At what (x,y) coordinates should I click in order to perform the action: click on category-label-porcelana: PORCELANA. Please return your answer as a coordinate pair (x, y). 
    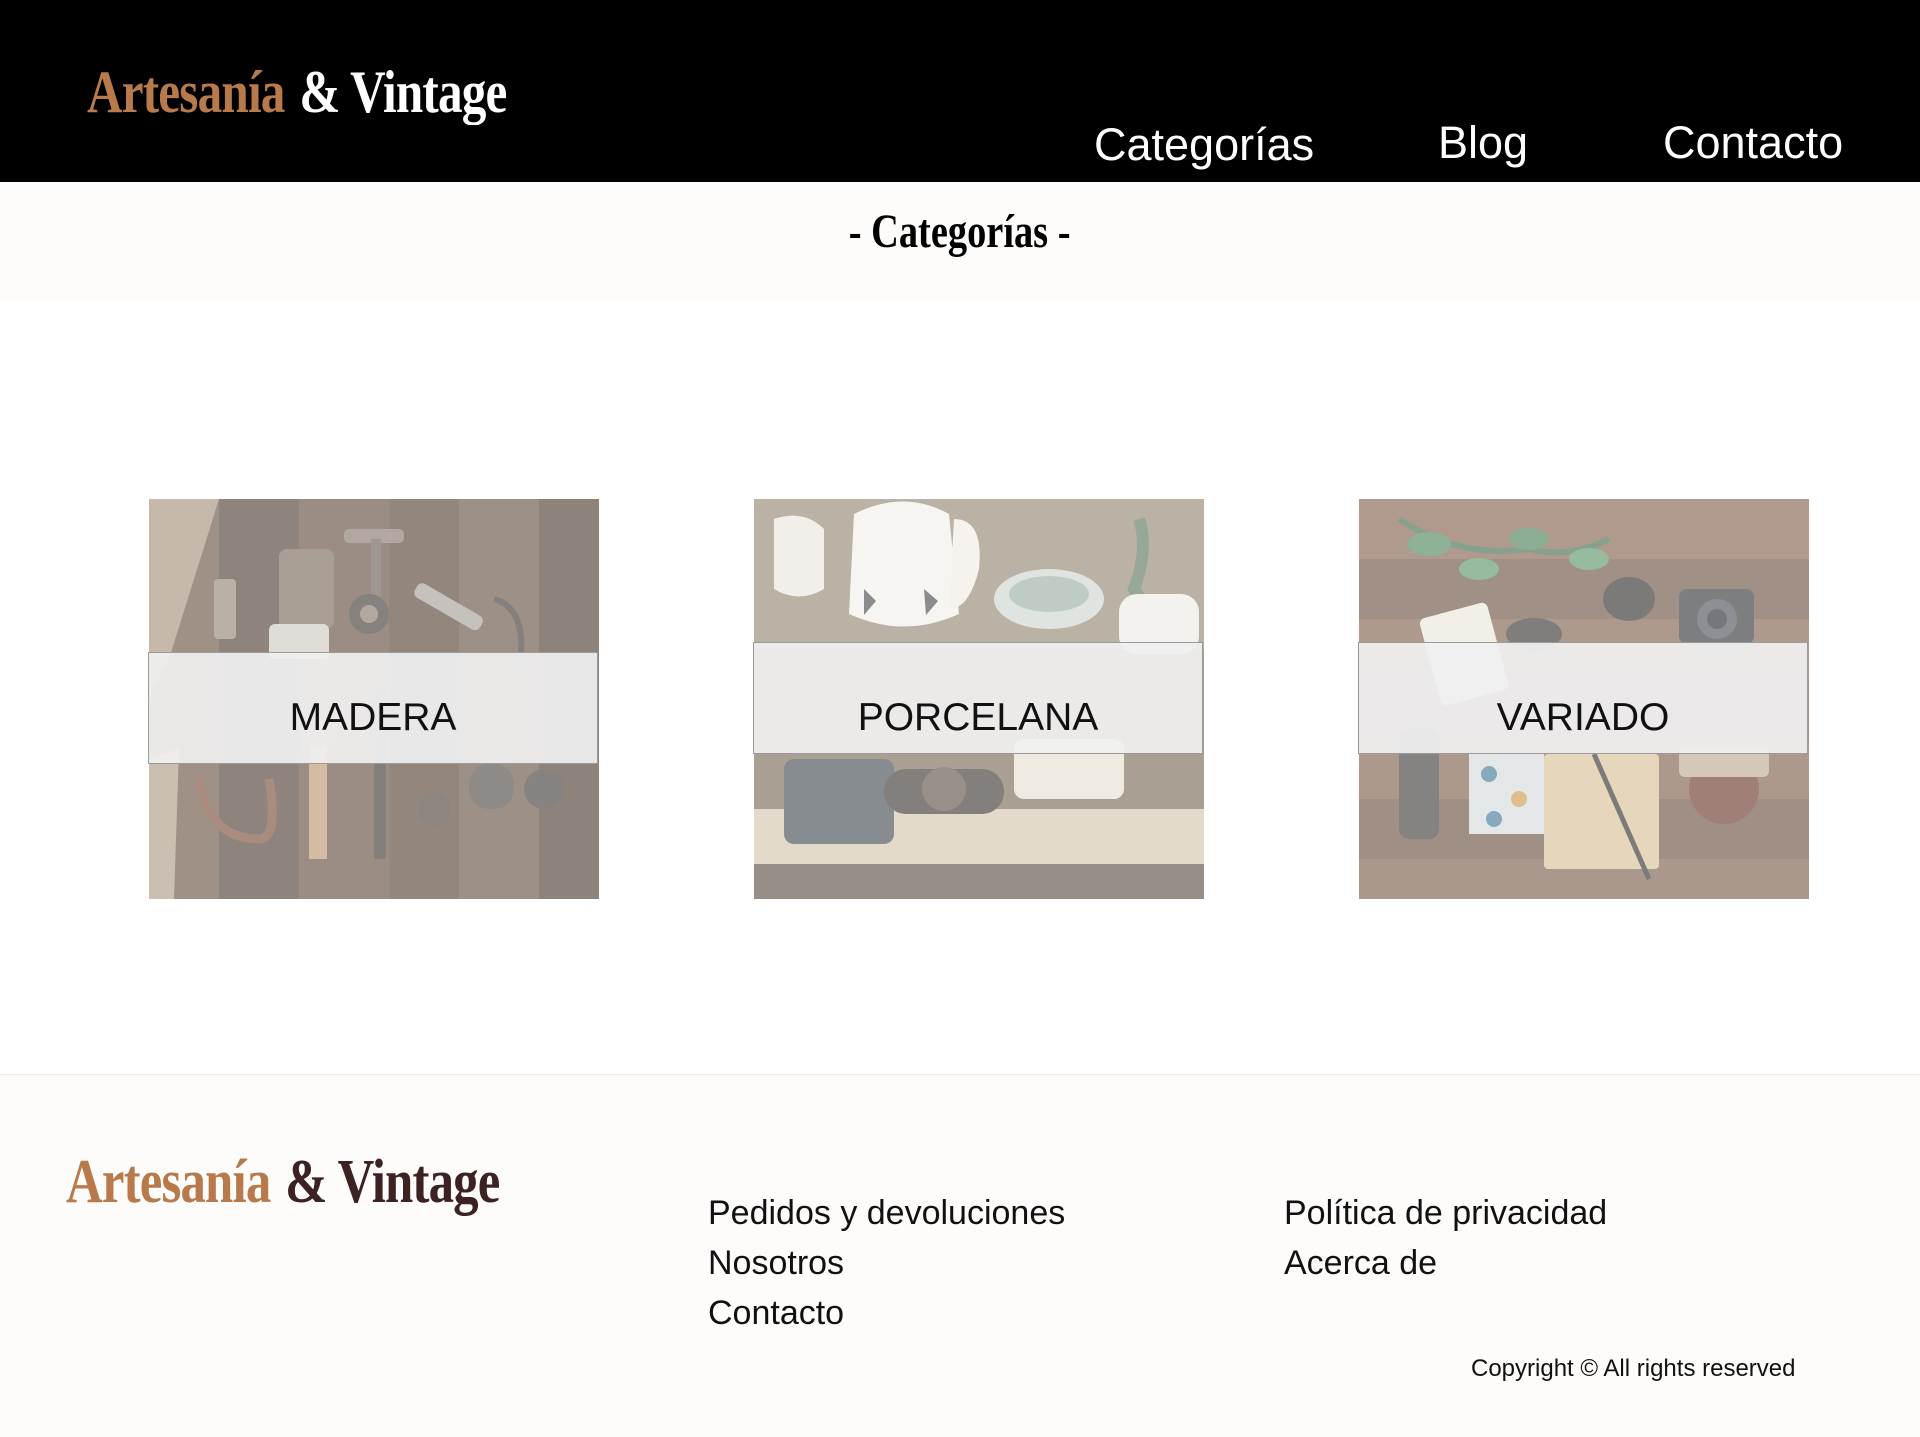
    Looking at the image, I should click on (978, 698).